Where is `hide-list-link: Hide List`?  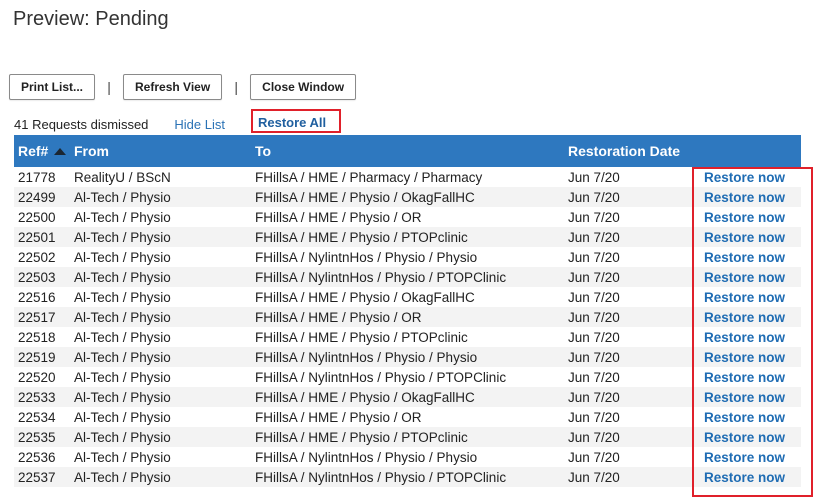
hide-list-link: Hide List is located at coordinates (199, 124).